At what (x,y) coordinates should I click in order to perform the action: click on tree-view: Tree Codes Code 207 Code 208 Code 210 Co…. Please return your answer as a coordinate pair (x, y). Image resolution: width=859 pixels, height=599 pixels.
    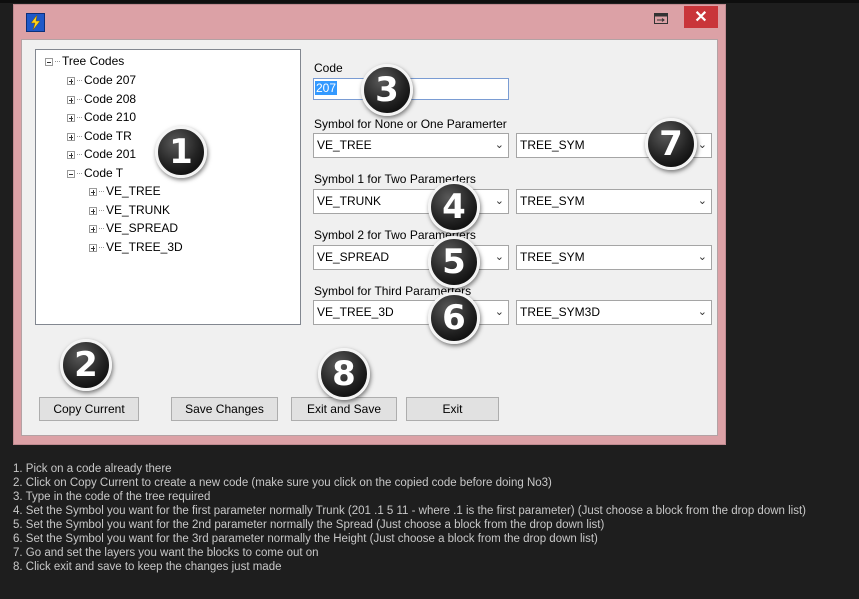
    Looking at the image, I should click on (168, 187).